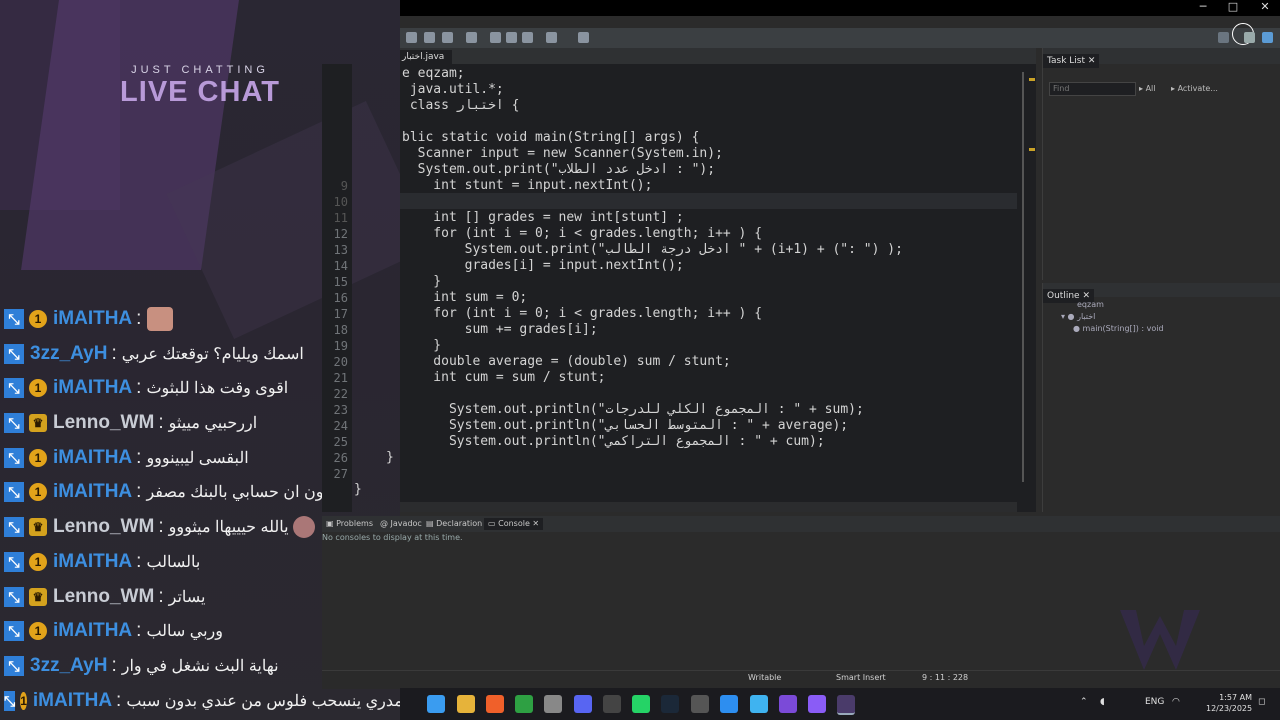 The width and height of the screenshot is (1280, 720). Describe the element at coordinates (461, 105) in the screenshot. I see `code-line: class اختبار {` at that location.